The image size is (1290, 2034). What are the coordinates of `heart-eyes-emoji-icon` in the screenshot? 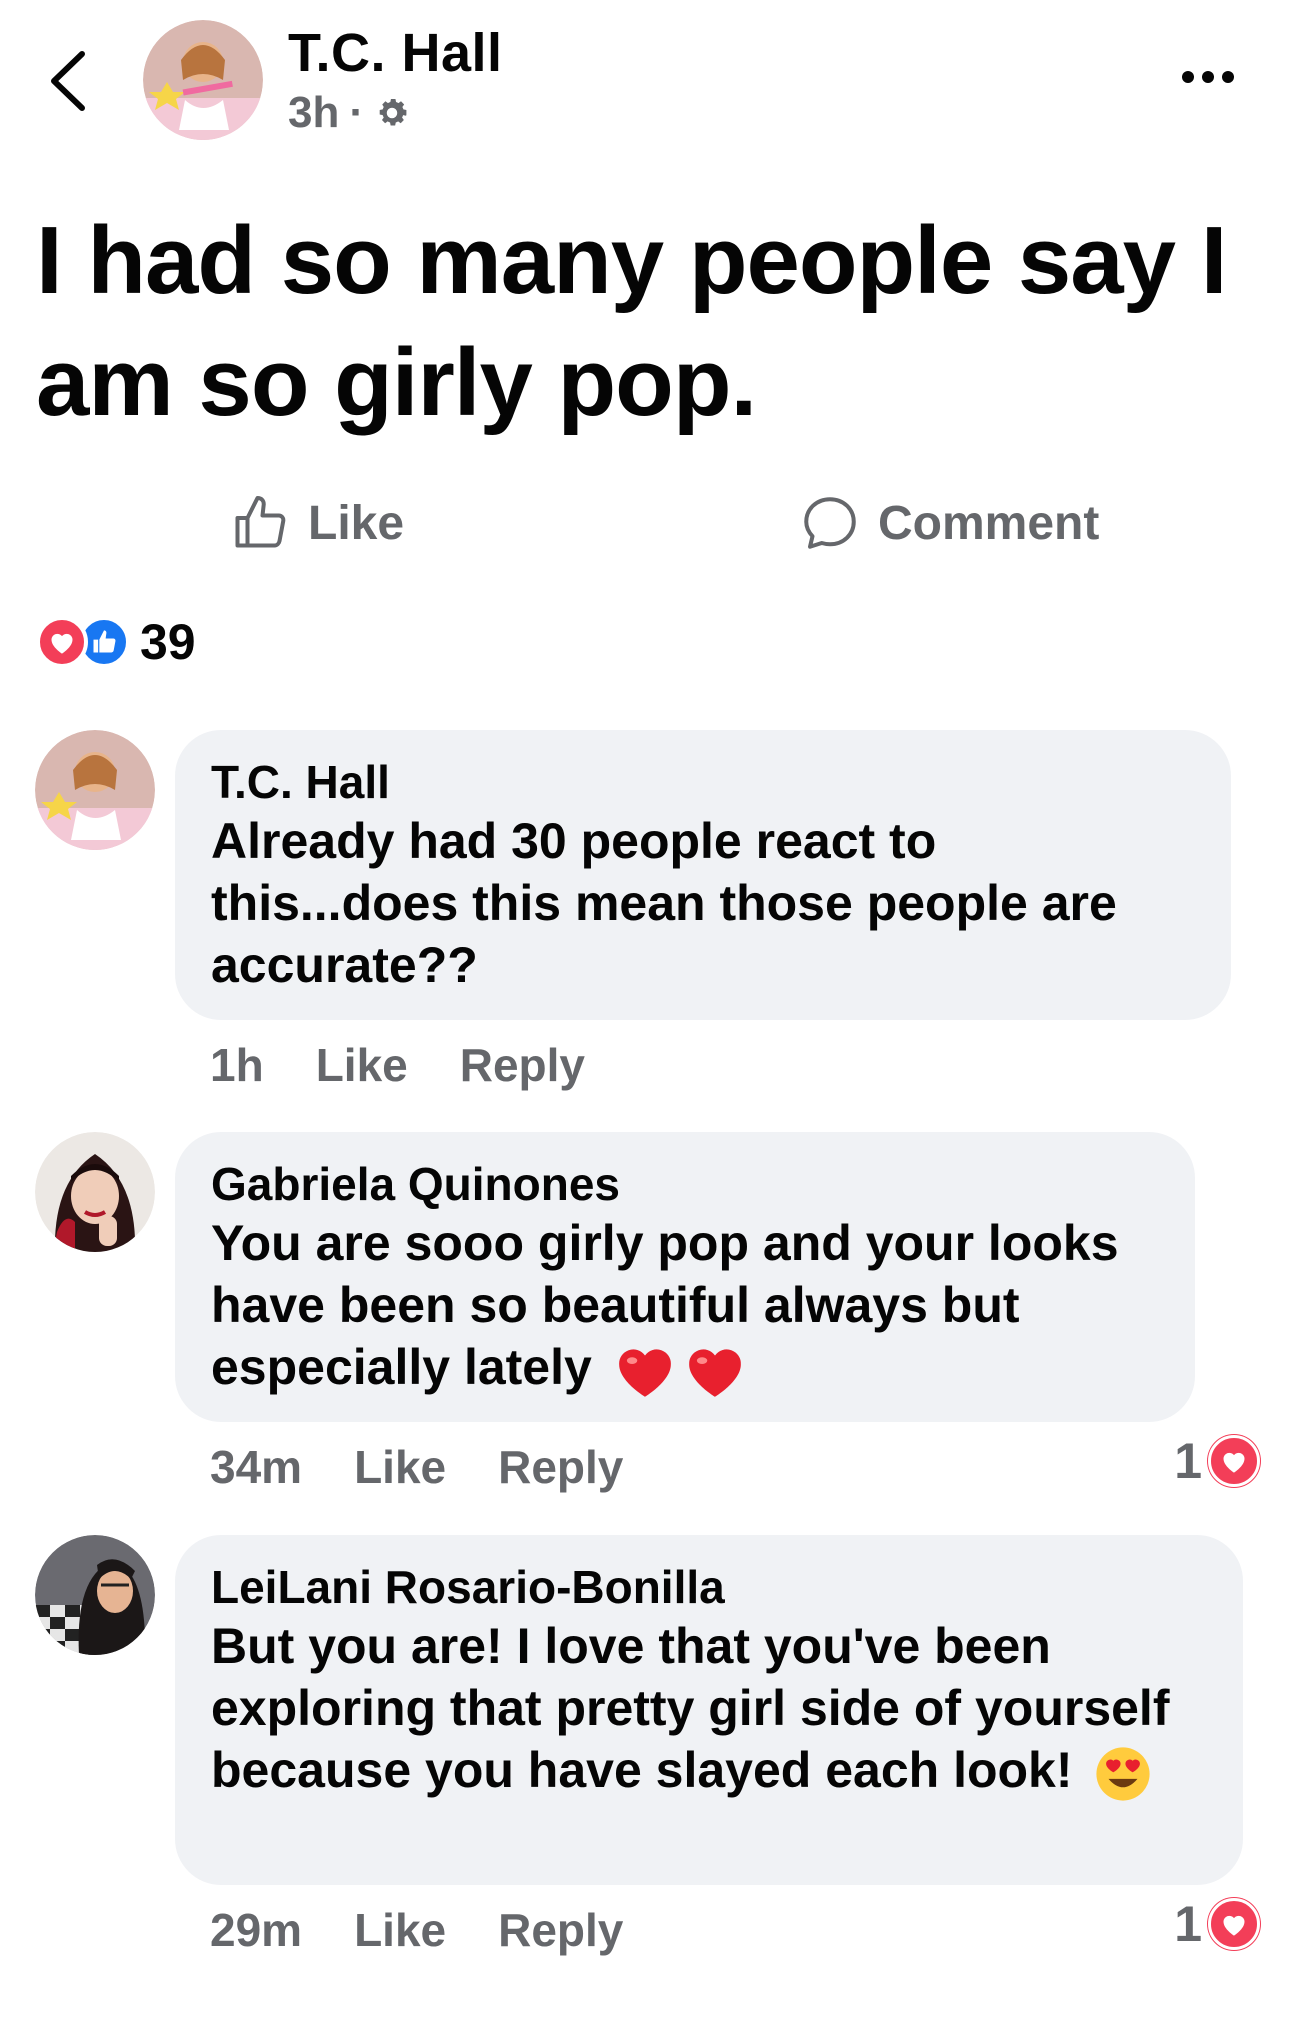 It's located at (1123, 1774).